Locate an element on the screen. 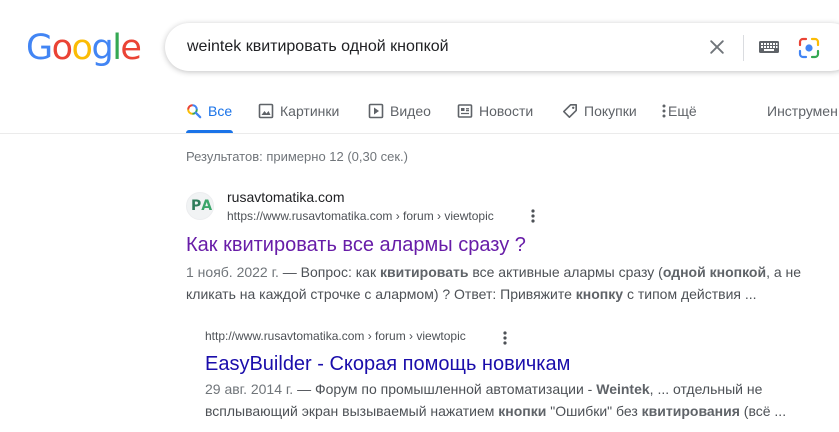  search-box-divider is located at coordinates (743, 48).